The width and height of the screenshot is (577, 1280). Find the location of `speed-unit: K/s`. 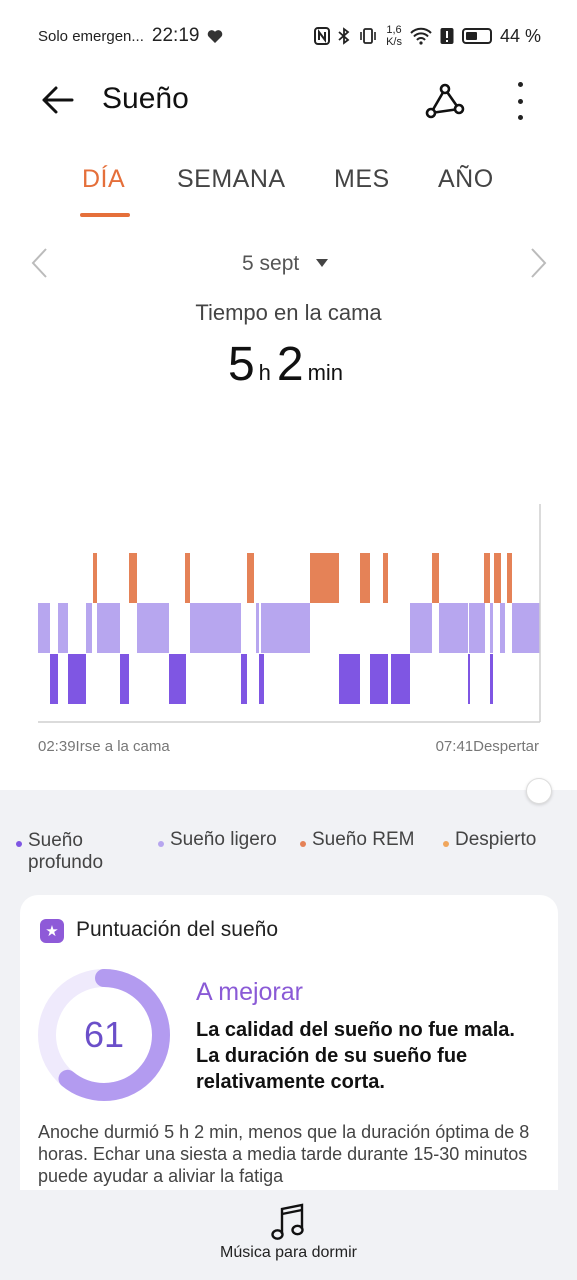

speed-unit: K/s is located at coordinates (394, 42).